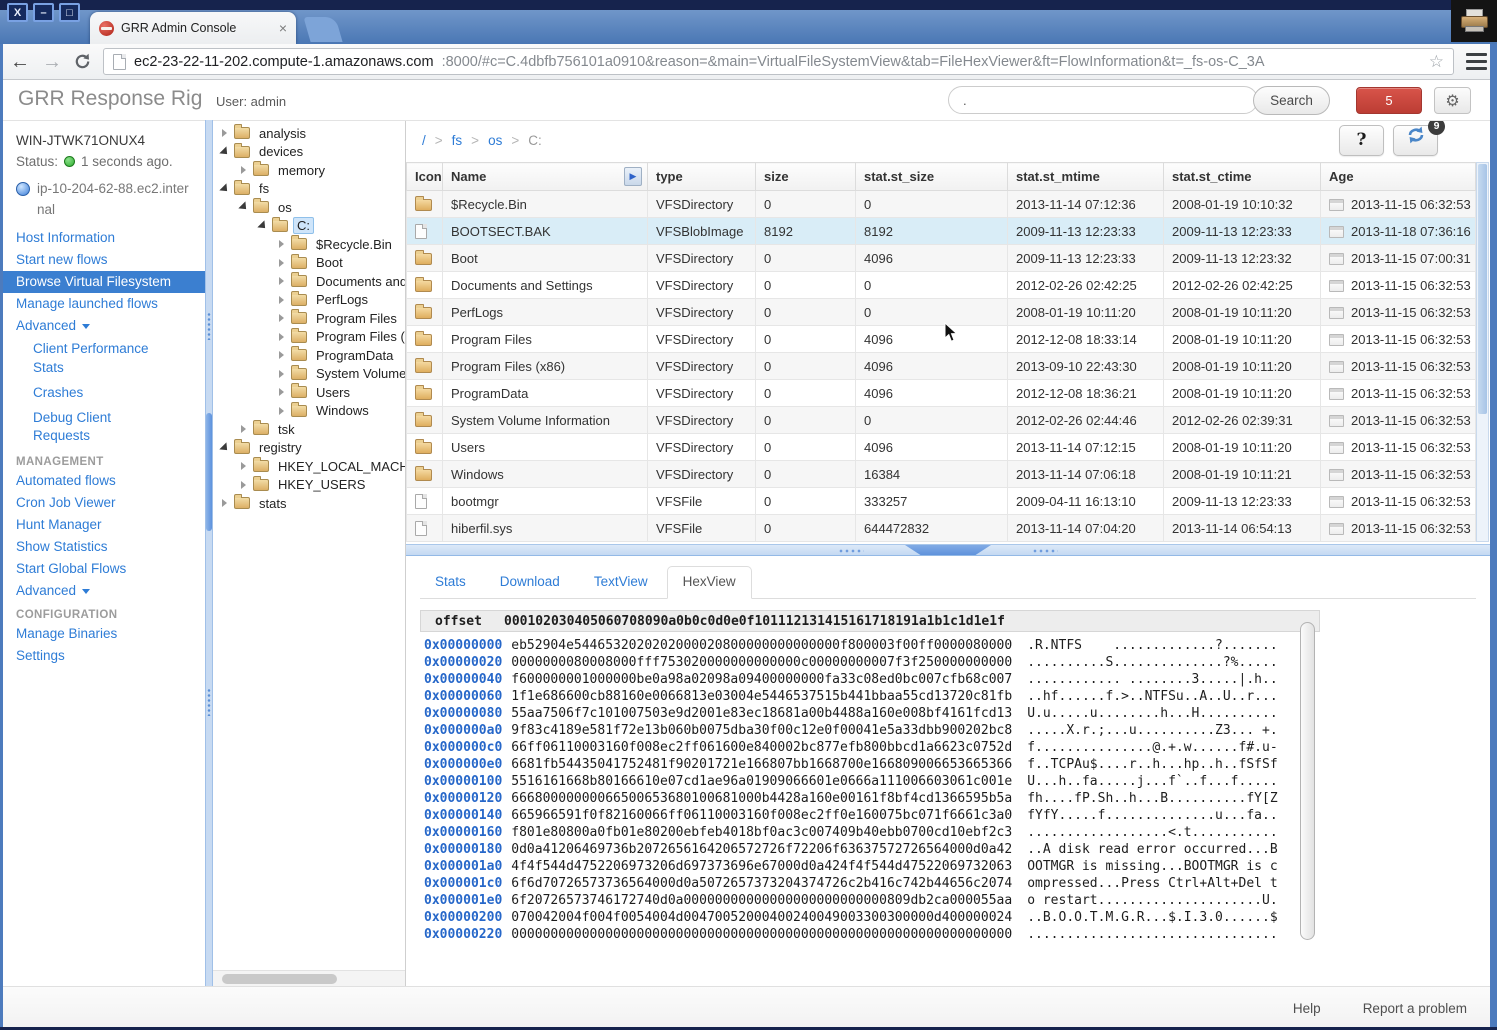  I want to click on tree-node-tsk: tsk, so click(309, 429).